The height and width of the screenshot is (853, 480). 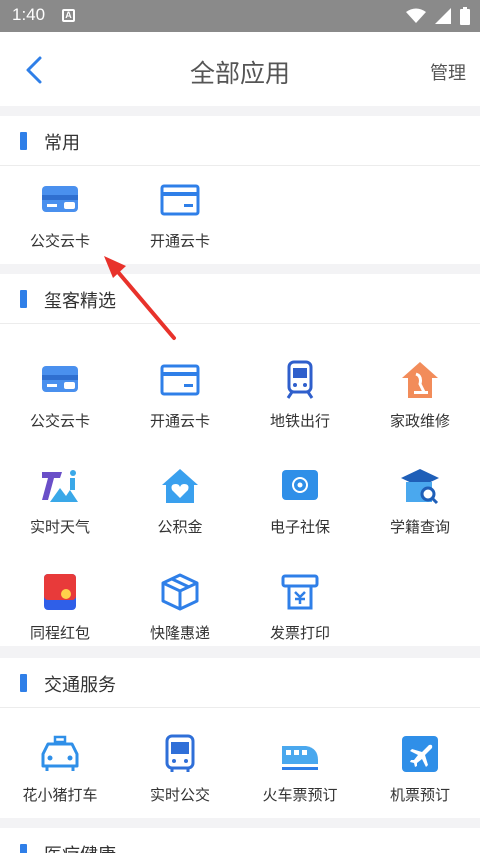 I want to click on section-title: 常用, so click(x=62, y=143).